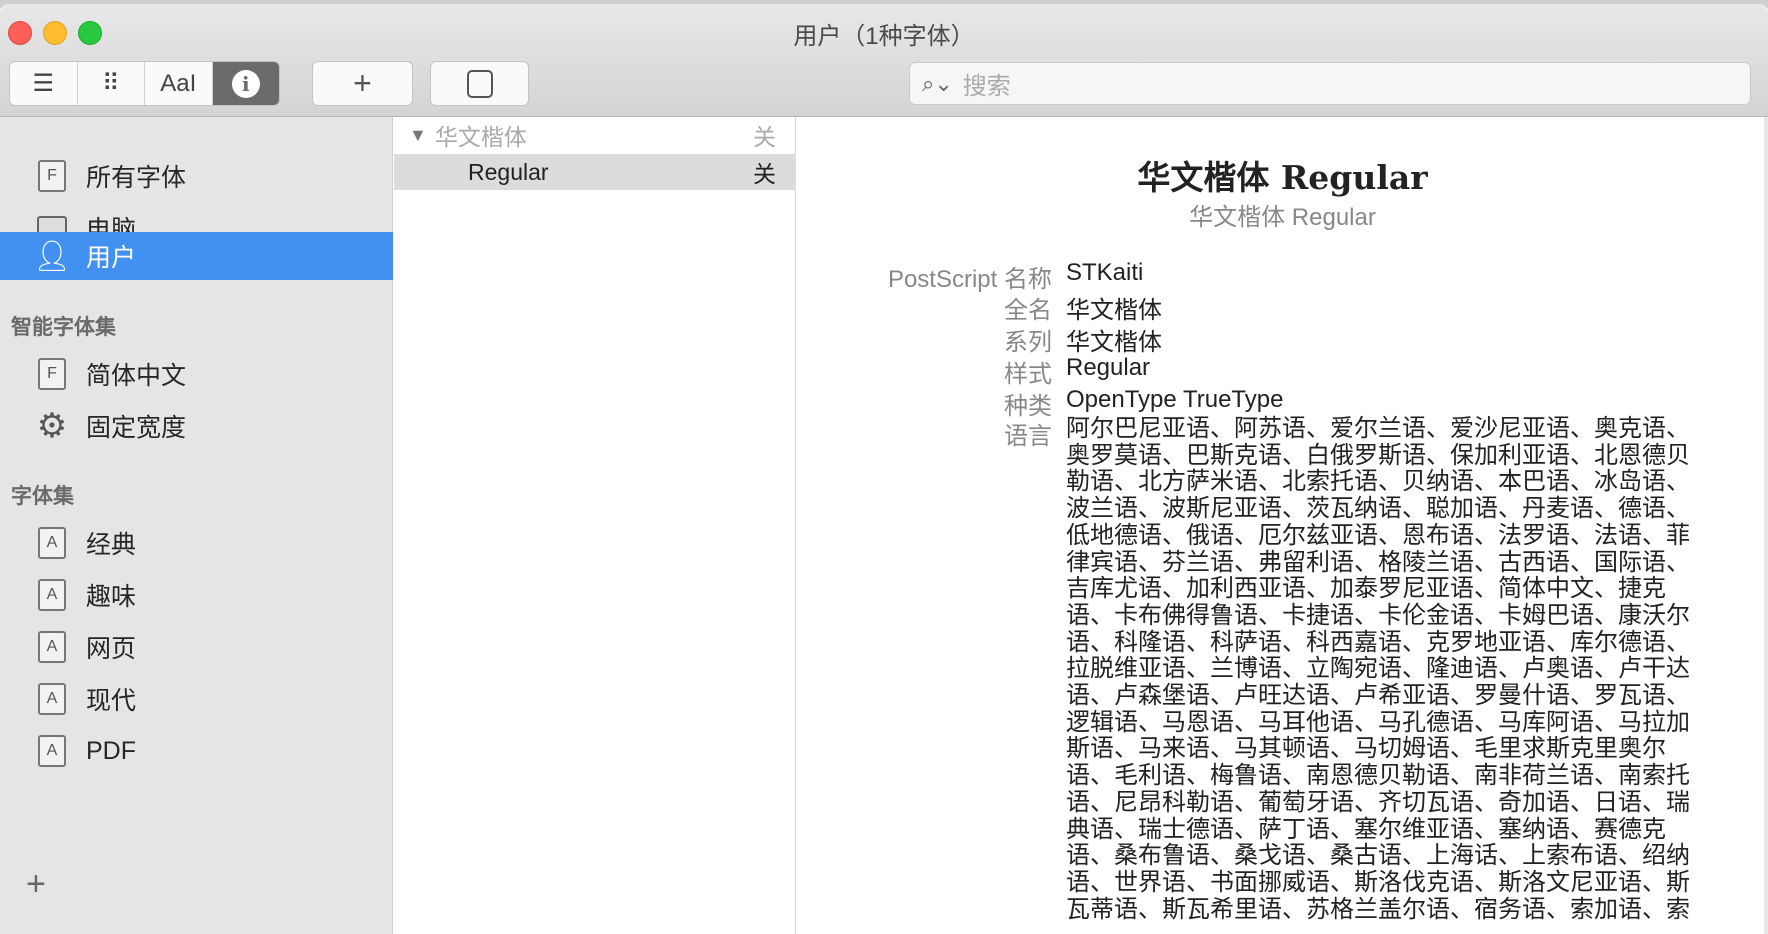 Image resolution: width=1768 pixels, height=934 pixels. I want to click on search-input: ⌕⌄ 搜索, so click(1330, 83).